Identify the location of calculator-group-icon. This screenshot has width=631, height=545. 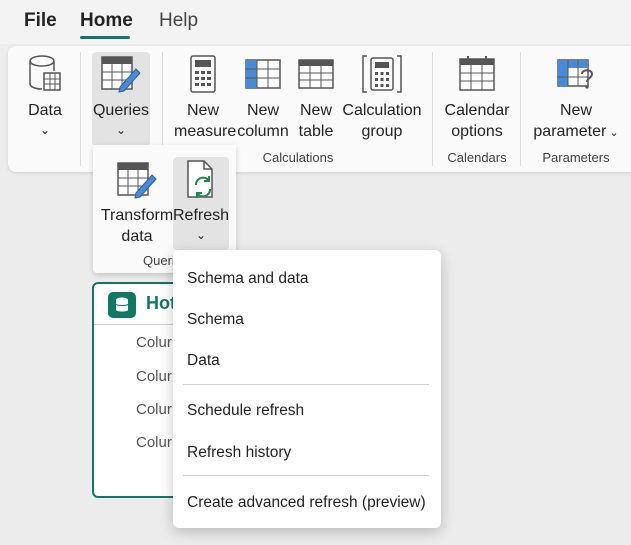
(382, 74).